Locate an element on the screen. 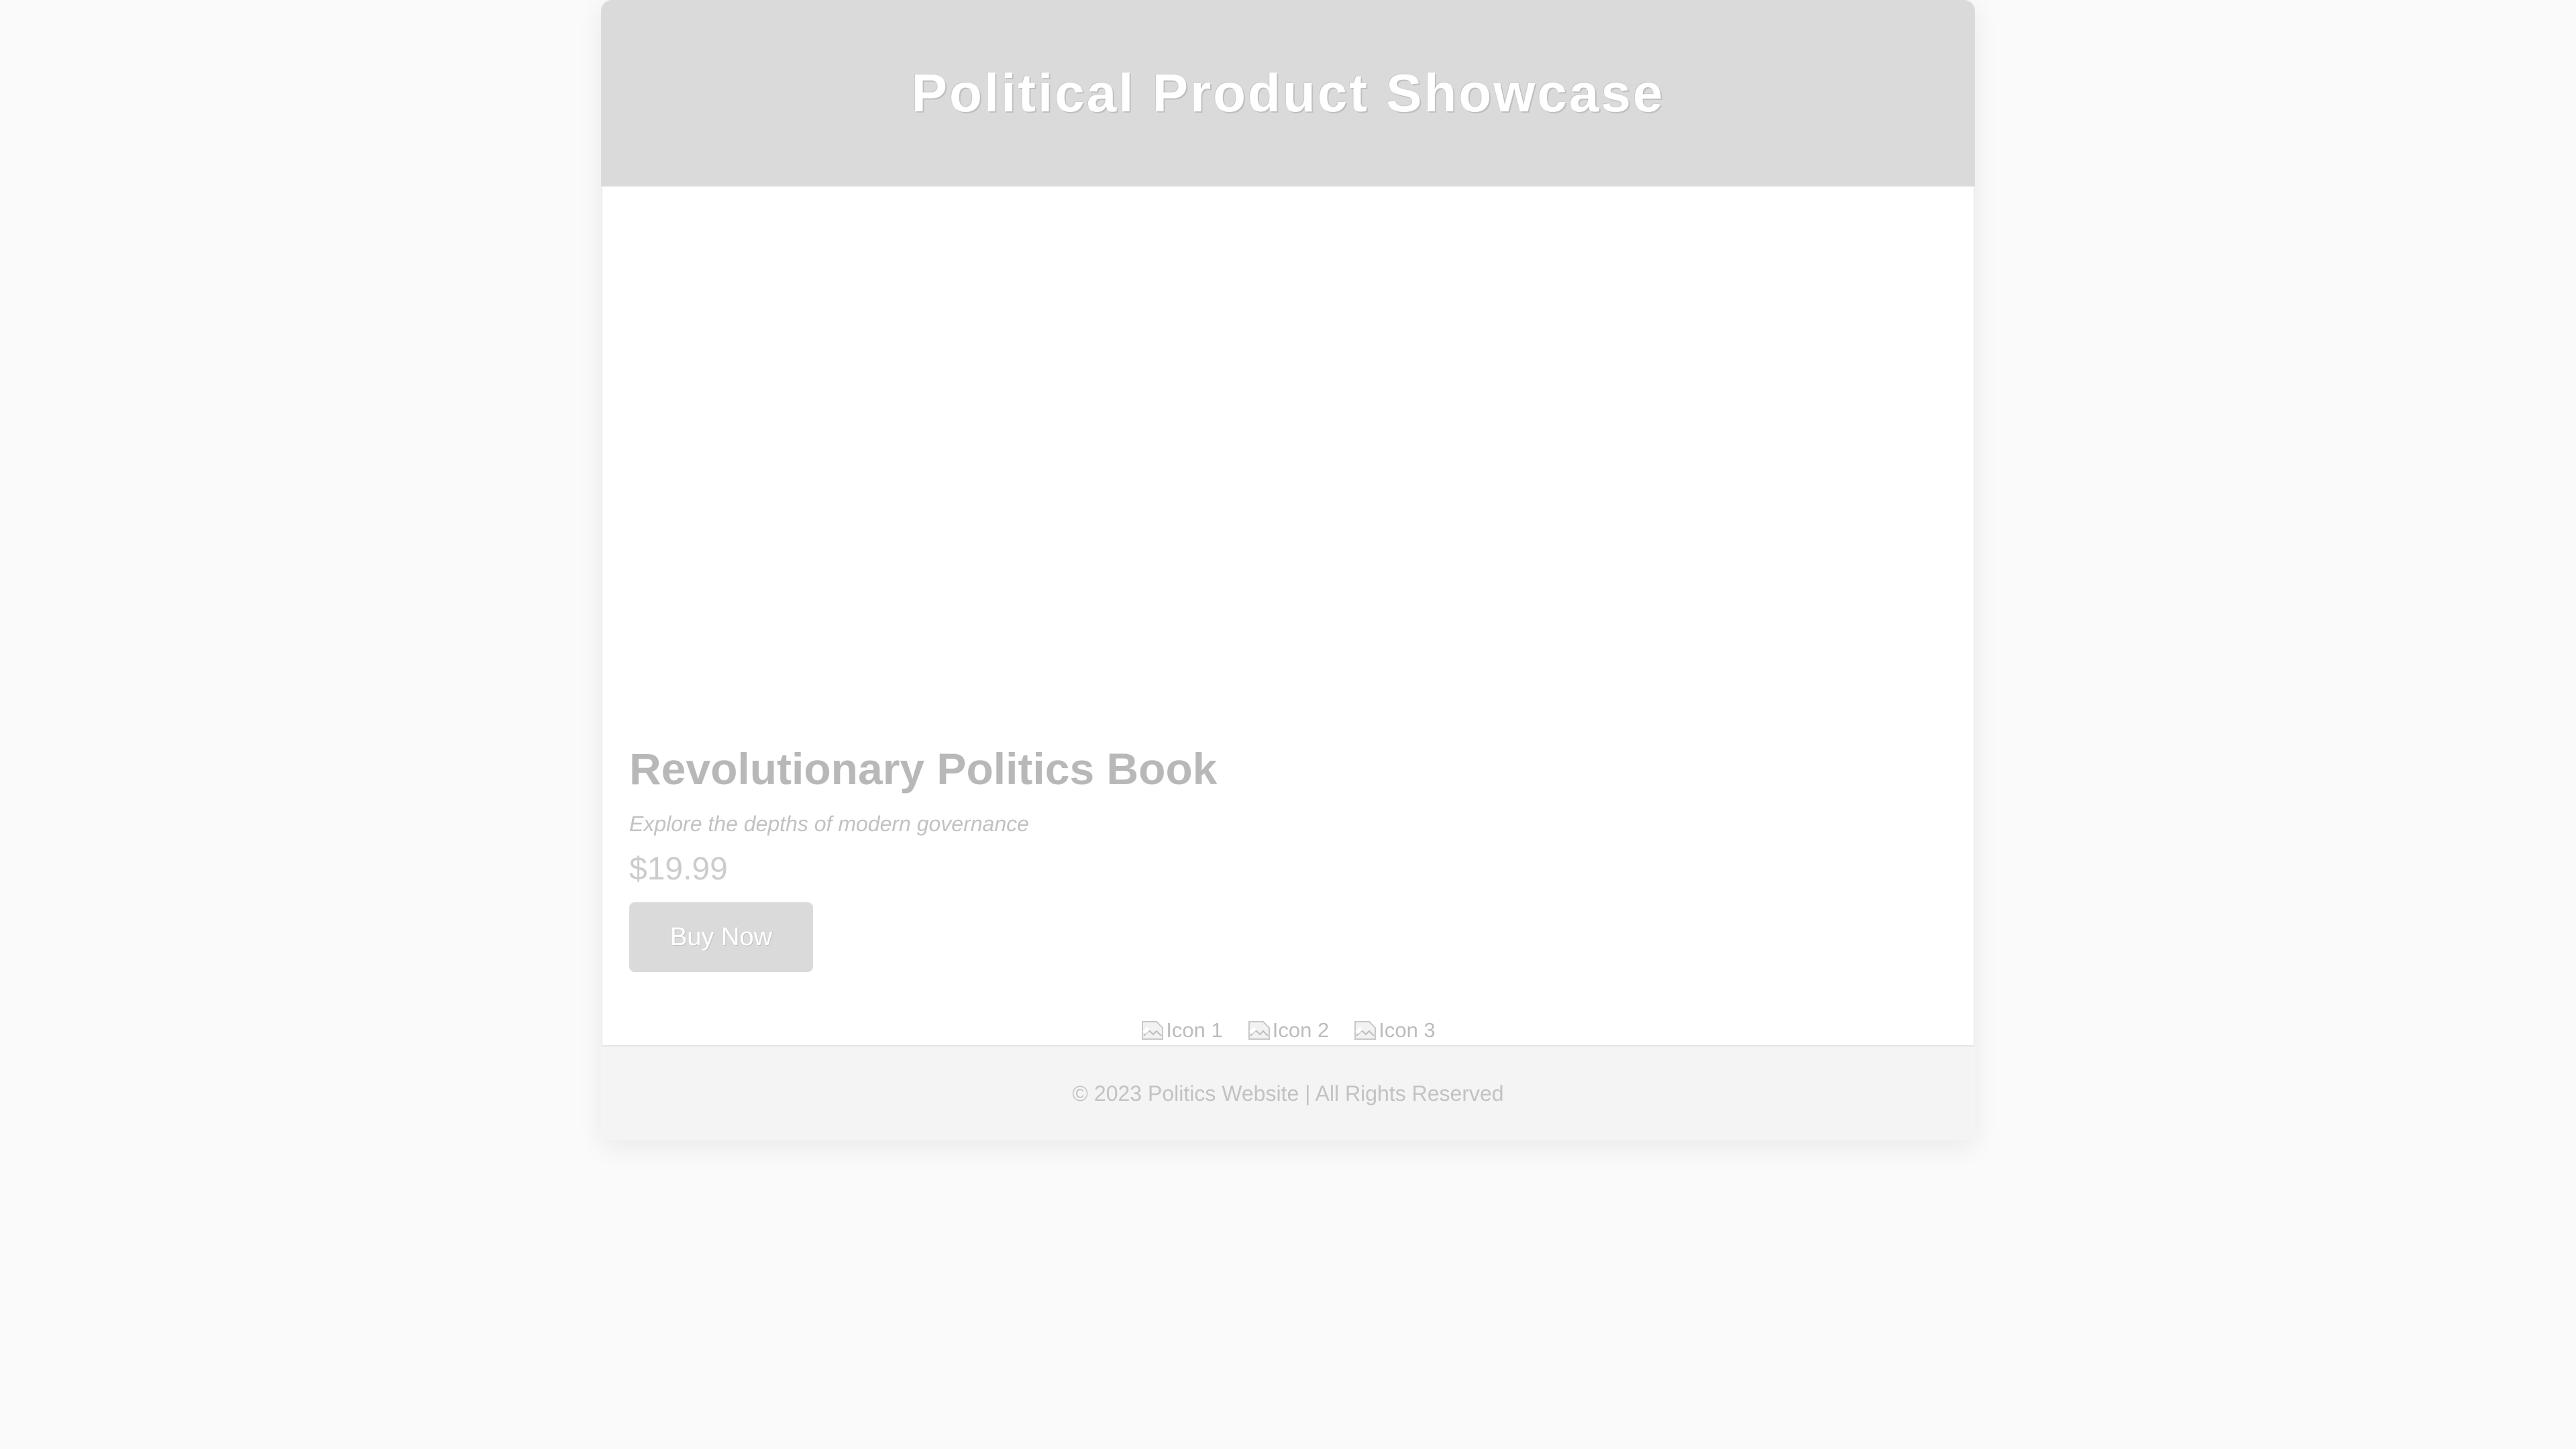 The image size is (2576, 1449). icon-1-alt-text: Icon 1 is located at coordinates (1194, 1030).